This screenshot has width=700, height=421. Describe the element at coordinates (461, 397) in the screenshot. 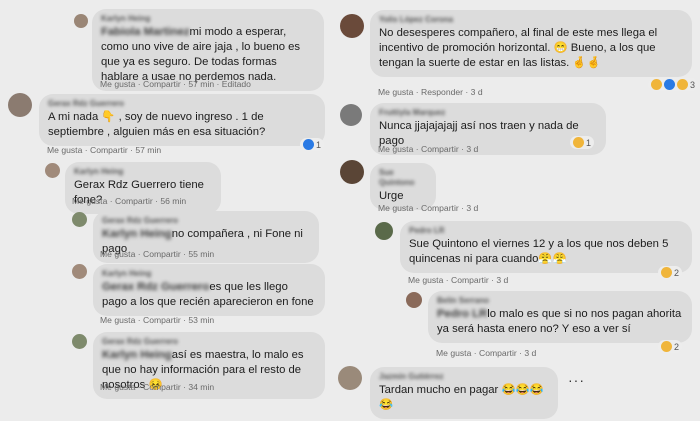

I see `comment-text: Tardan mucho en pagar 😂😂😂😂` at that location.